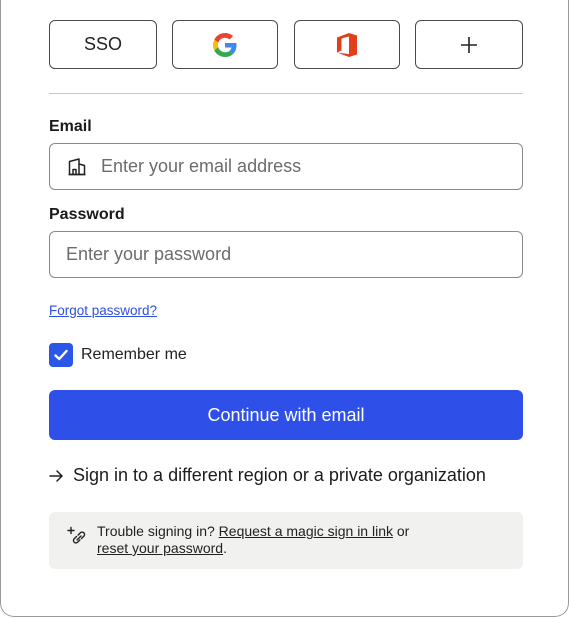  I want to click on office-button, so click(346, 44).